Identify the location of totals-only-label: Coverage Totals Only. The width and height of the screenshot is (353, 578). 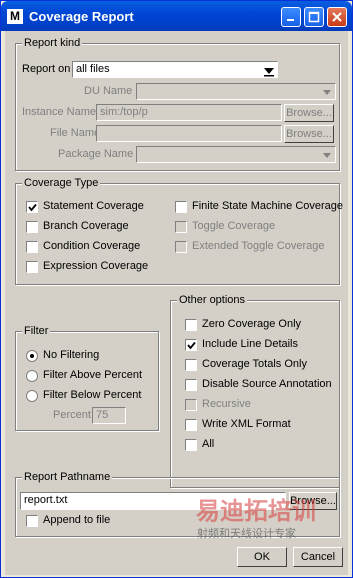
(254, 364).